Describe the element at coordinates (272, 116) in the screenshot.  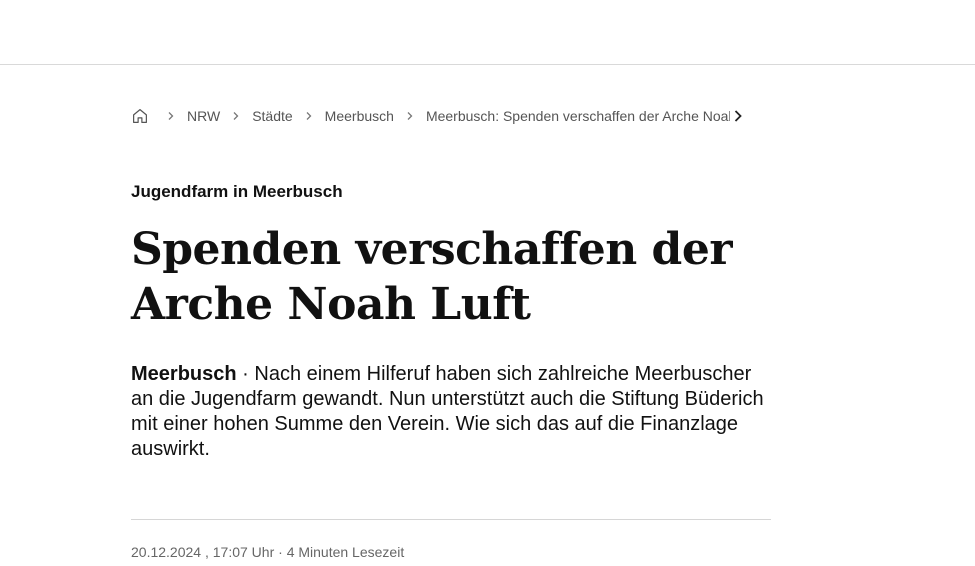
I see `breadcrumb-item-staedte: Städte` at that location.